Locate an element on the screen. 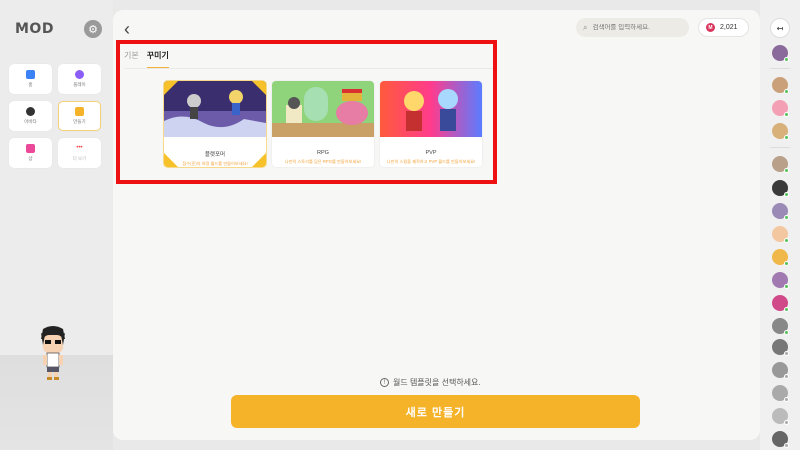 Image resolution: width=800 pixels, height=450 pixels. shop-icon is located at coordinates (30, 148).